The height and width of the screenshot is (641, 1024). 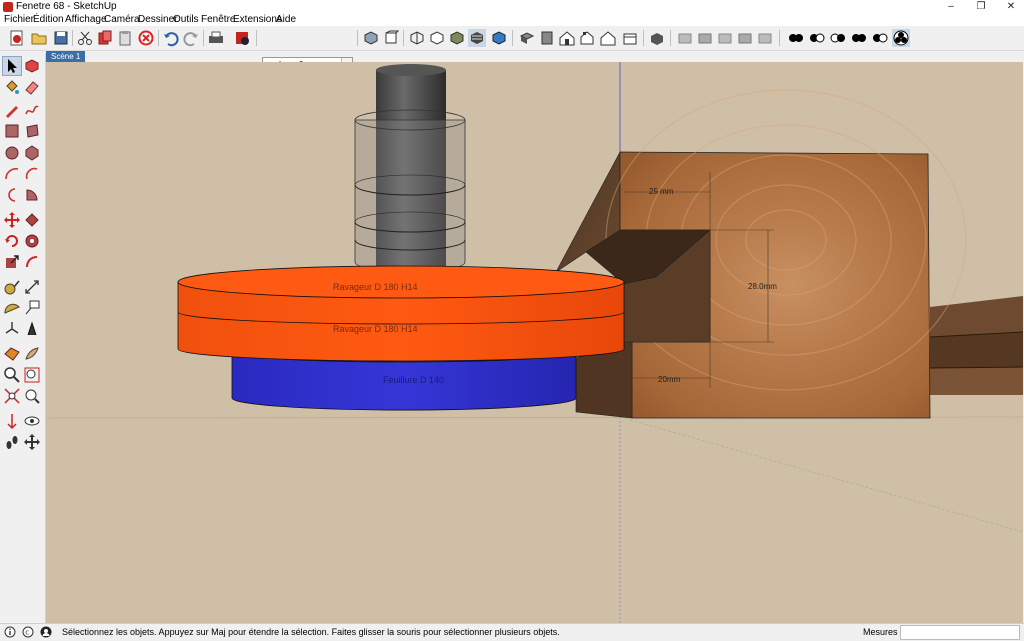 I want to click on dimension-height: 28.0mm, so click(x=762, y=286).